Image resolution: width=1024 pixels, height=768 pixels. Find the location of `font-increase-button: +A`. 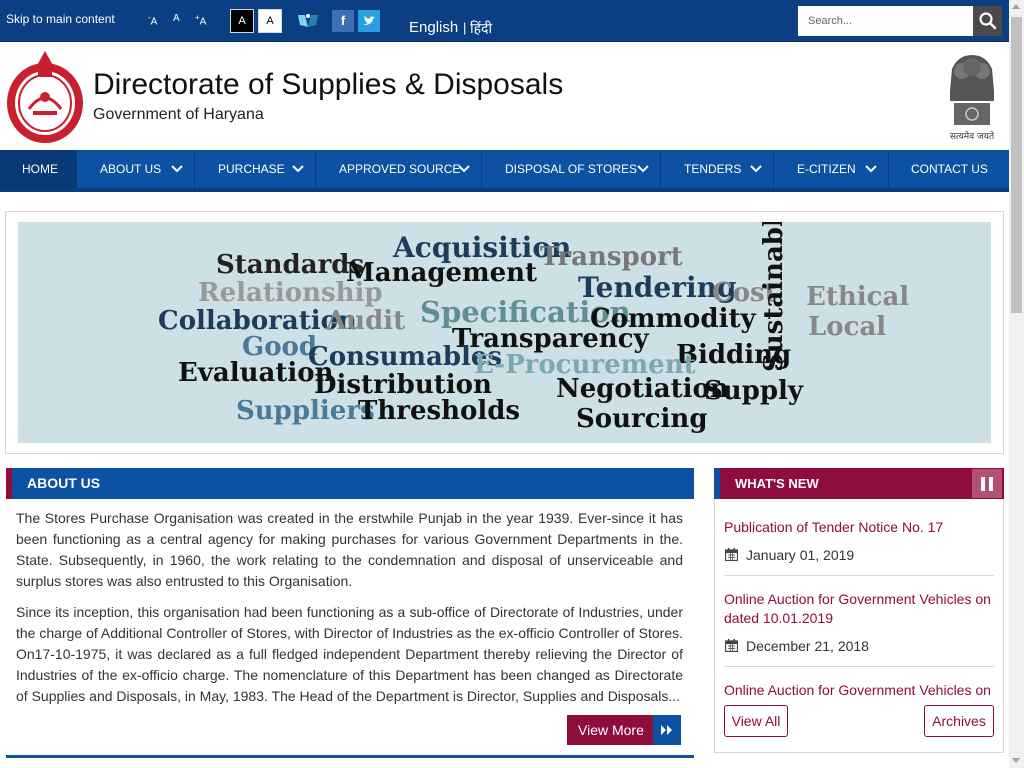

font-increase-button: +A is located at coordinates (200, 20).